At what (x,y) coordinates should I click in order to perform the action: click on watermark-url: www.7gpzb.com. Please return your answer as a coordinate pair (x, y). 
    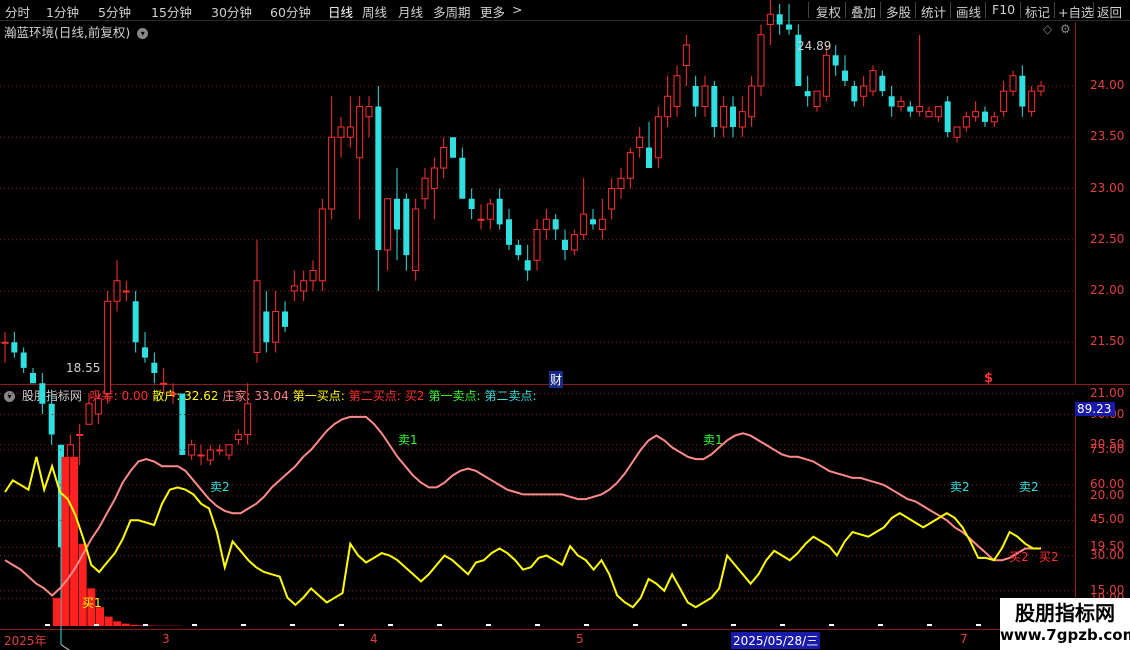
    Looking at the image, I should click on (1065, 635).